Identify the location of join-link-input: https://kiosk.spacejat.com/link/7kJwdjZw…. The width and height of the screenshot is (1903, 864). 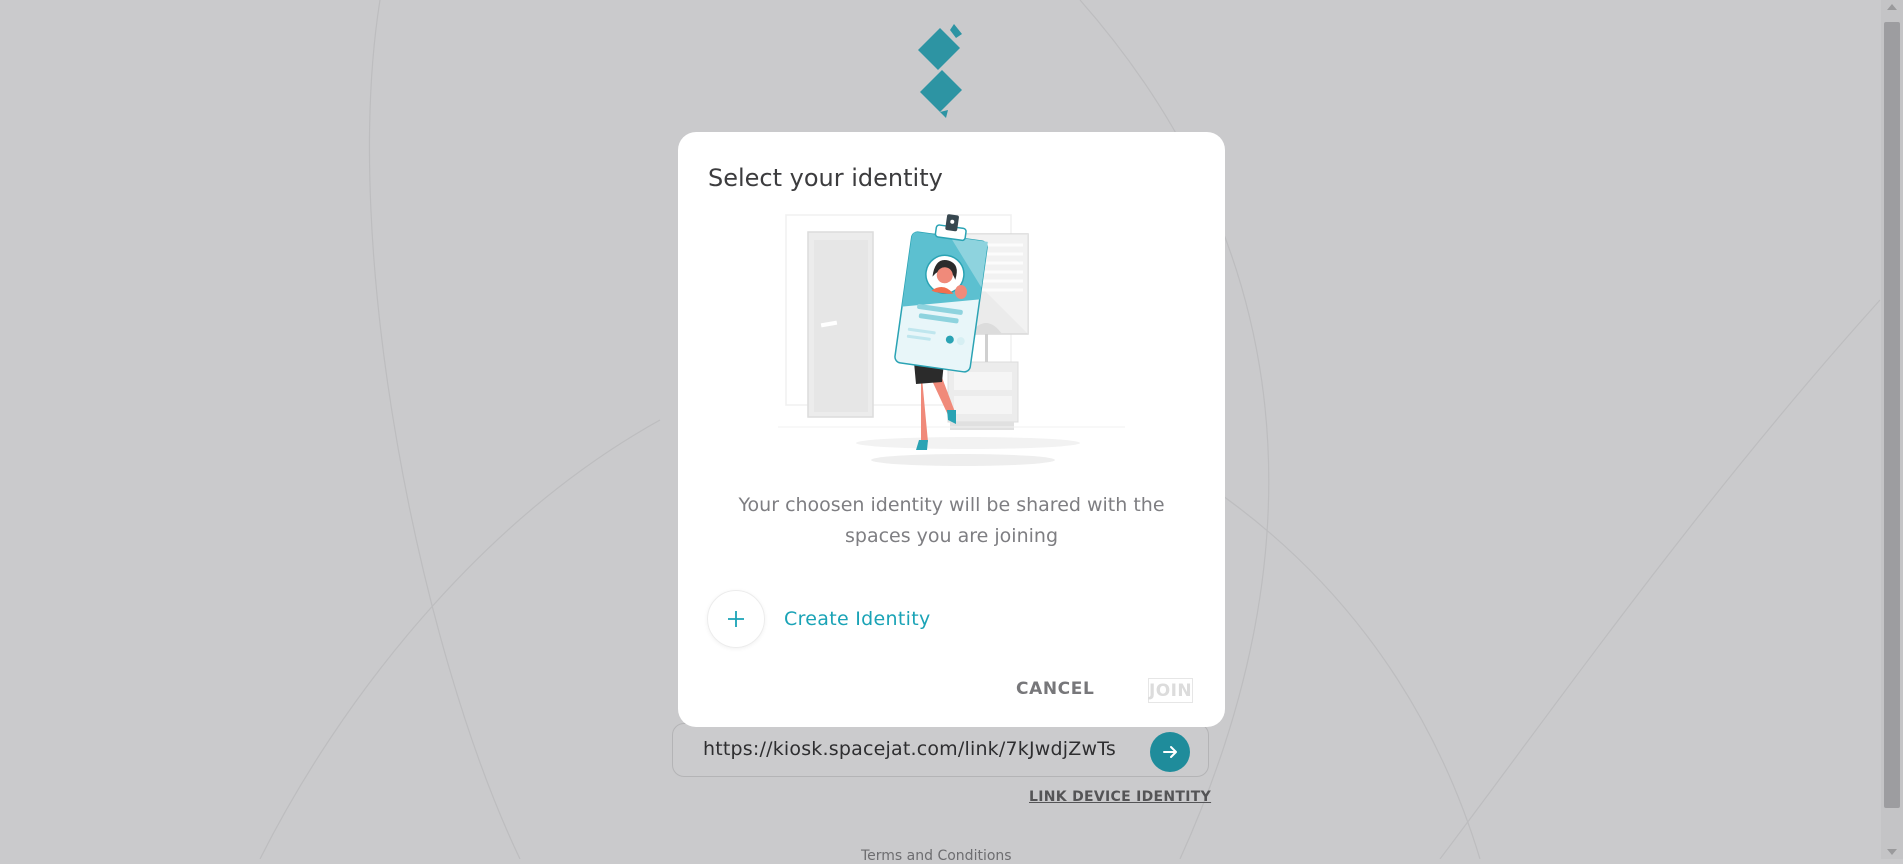
(909, 749).